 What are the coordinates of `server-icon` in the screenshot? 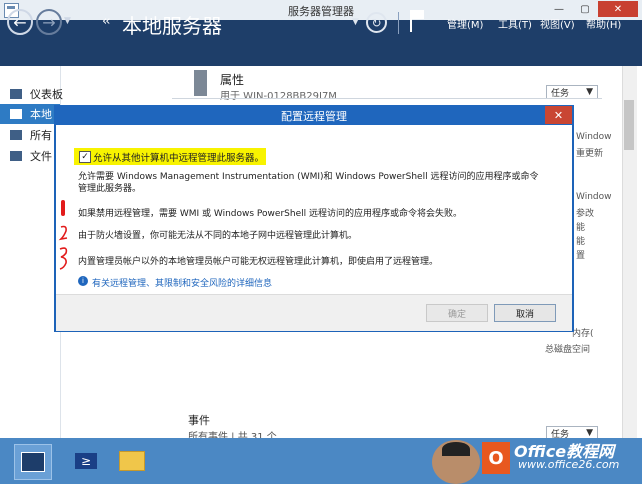 It's located at (16, 114).